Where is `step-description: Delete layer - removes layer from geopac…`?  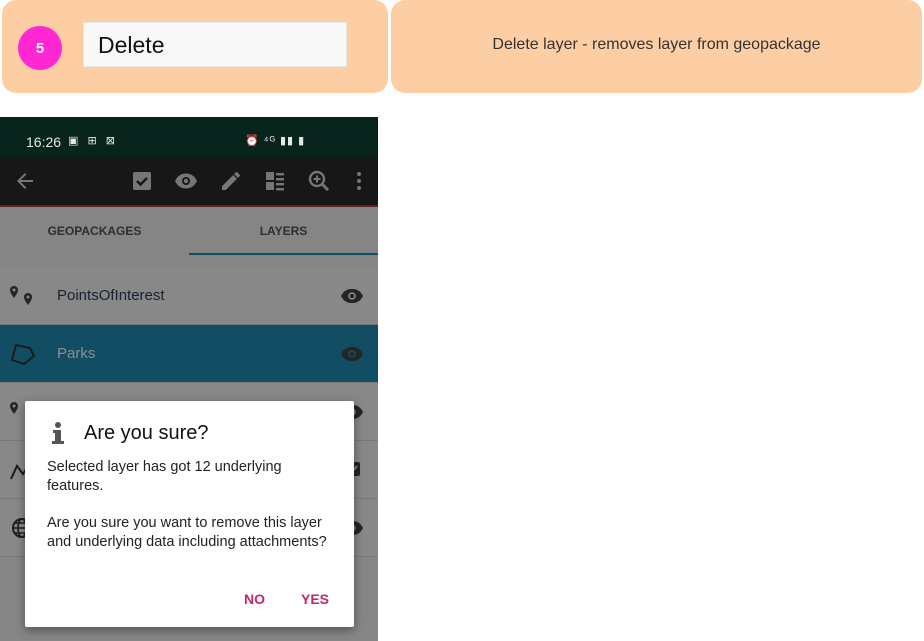 step-description: Delete layer - removes layer from geopac… is located at coordinates (656, 44).